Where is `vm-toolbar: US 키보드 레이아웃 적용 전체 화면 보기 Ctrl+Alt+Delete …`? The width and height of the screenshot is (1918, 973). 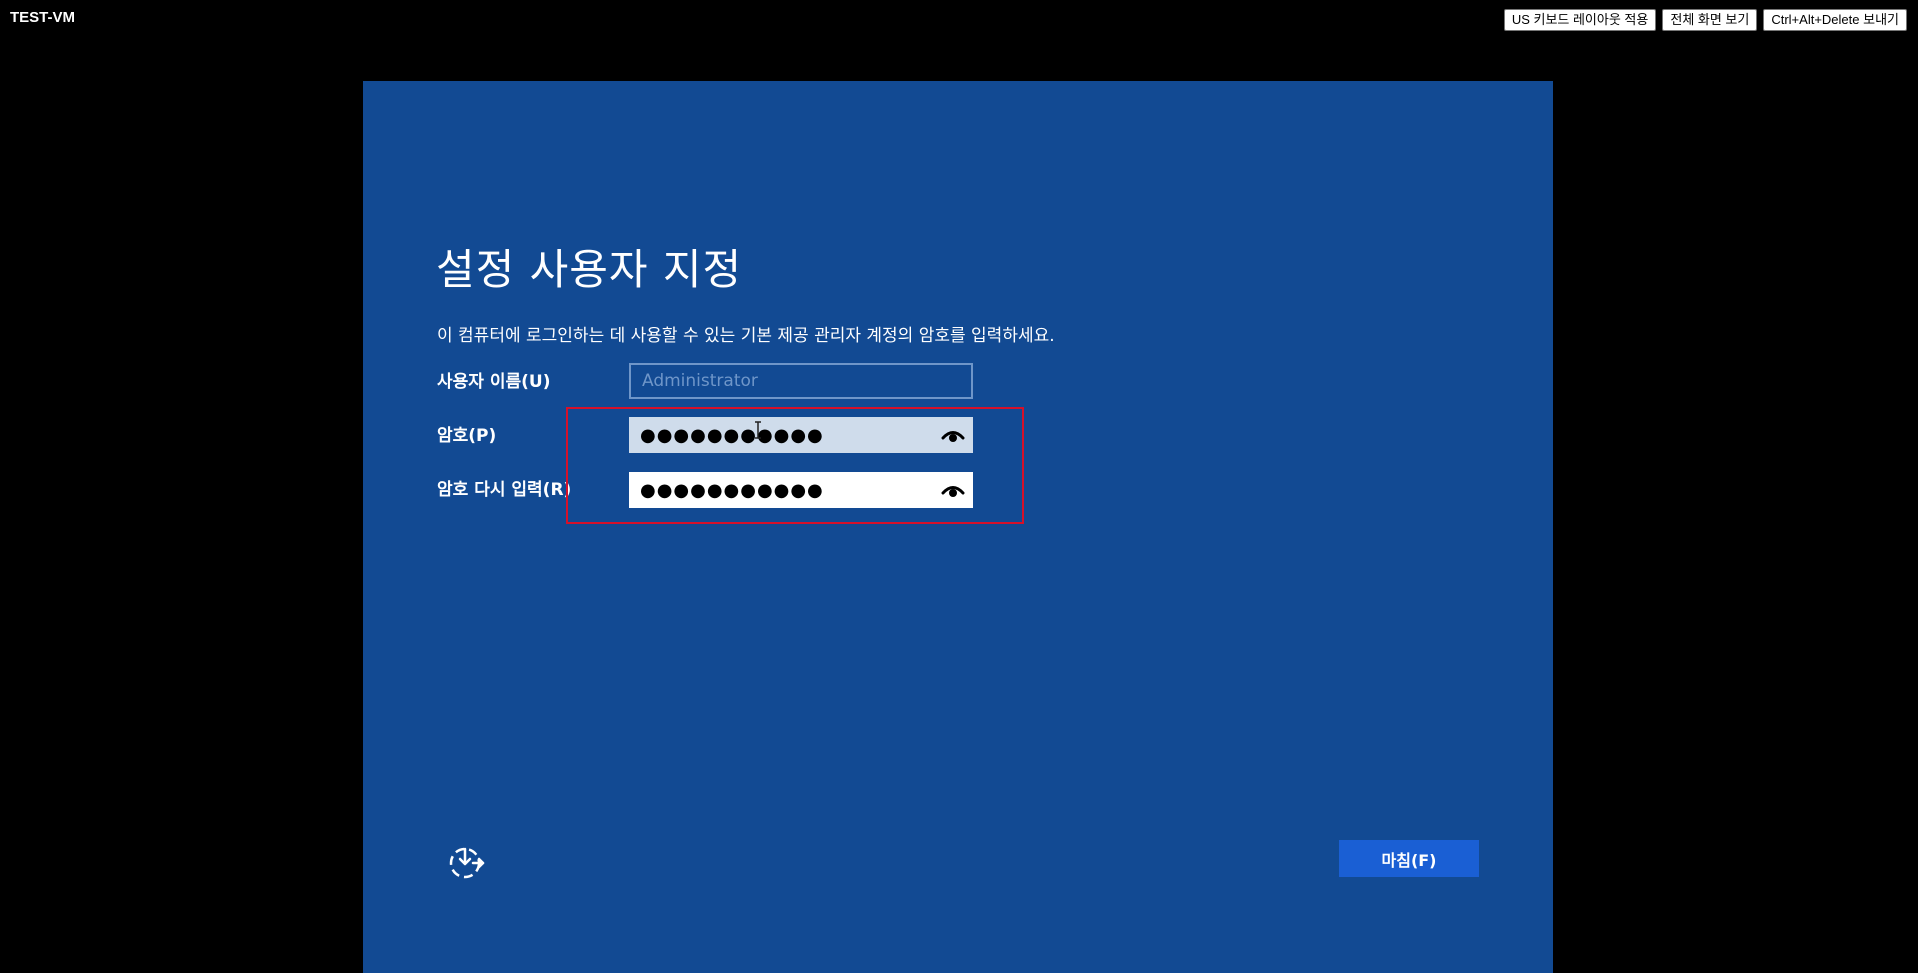 vm-toolbar: US 키보드 레이아웃 적용 전체 화면 보기 Ctrl+Alt+Delete … is located at coordinates (1705, 20).